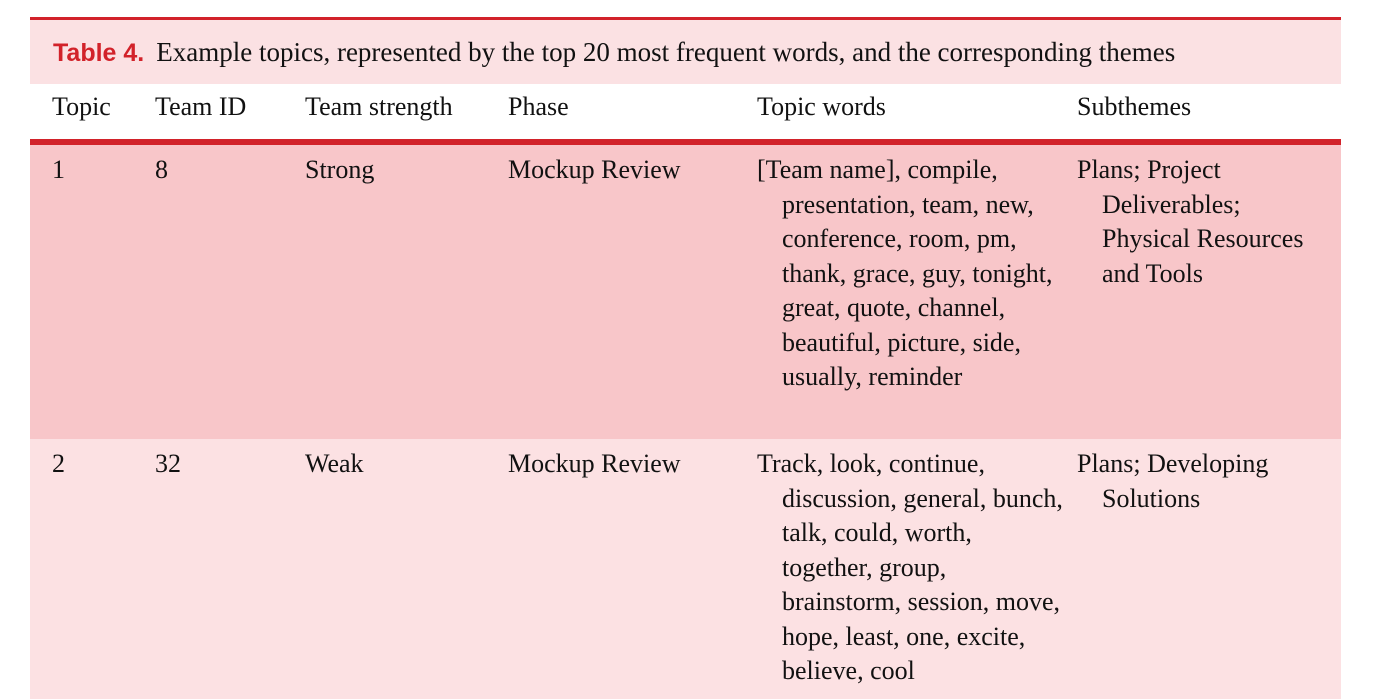 The height and width of the screenshot is (699, 1400). Describe the element at coordinates (821, 106) in the screenshot. I see `column-header-topic-words: Topic words` at that location.